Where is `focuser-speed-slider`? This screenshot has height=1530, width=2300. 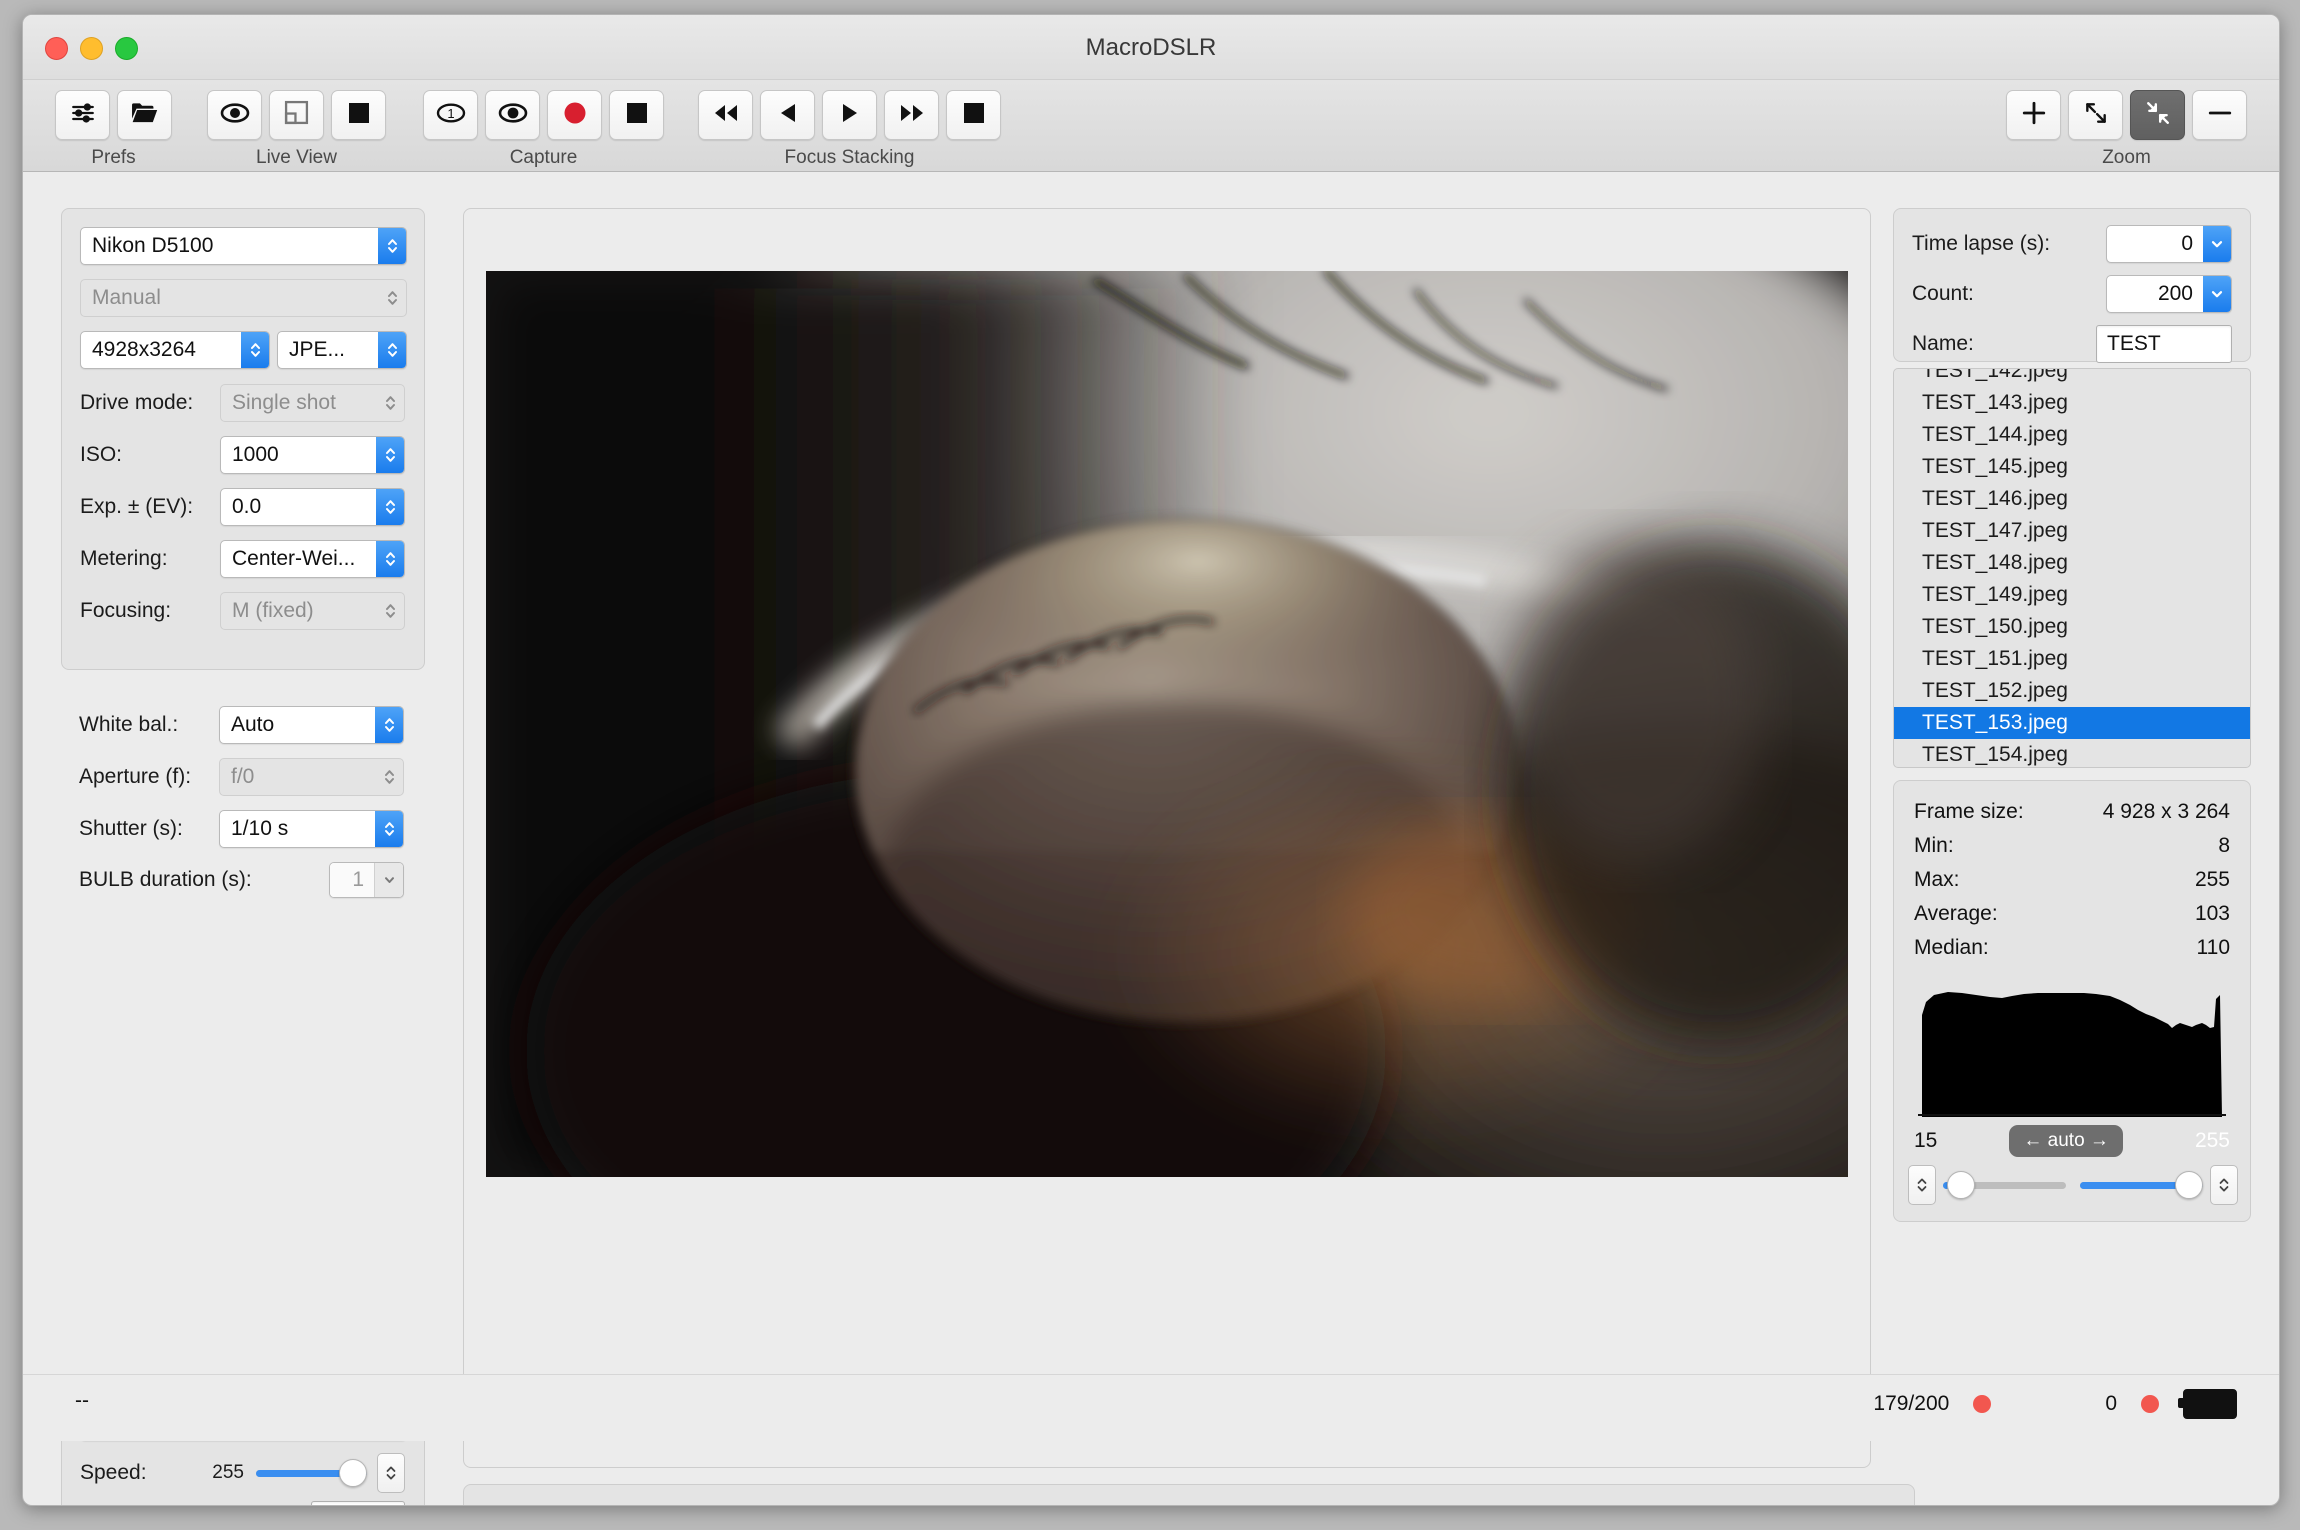
focuser-speed-slider is located at coordinates (311, 1473).